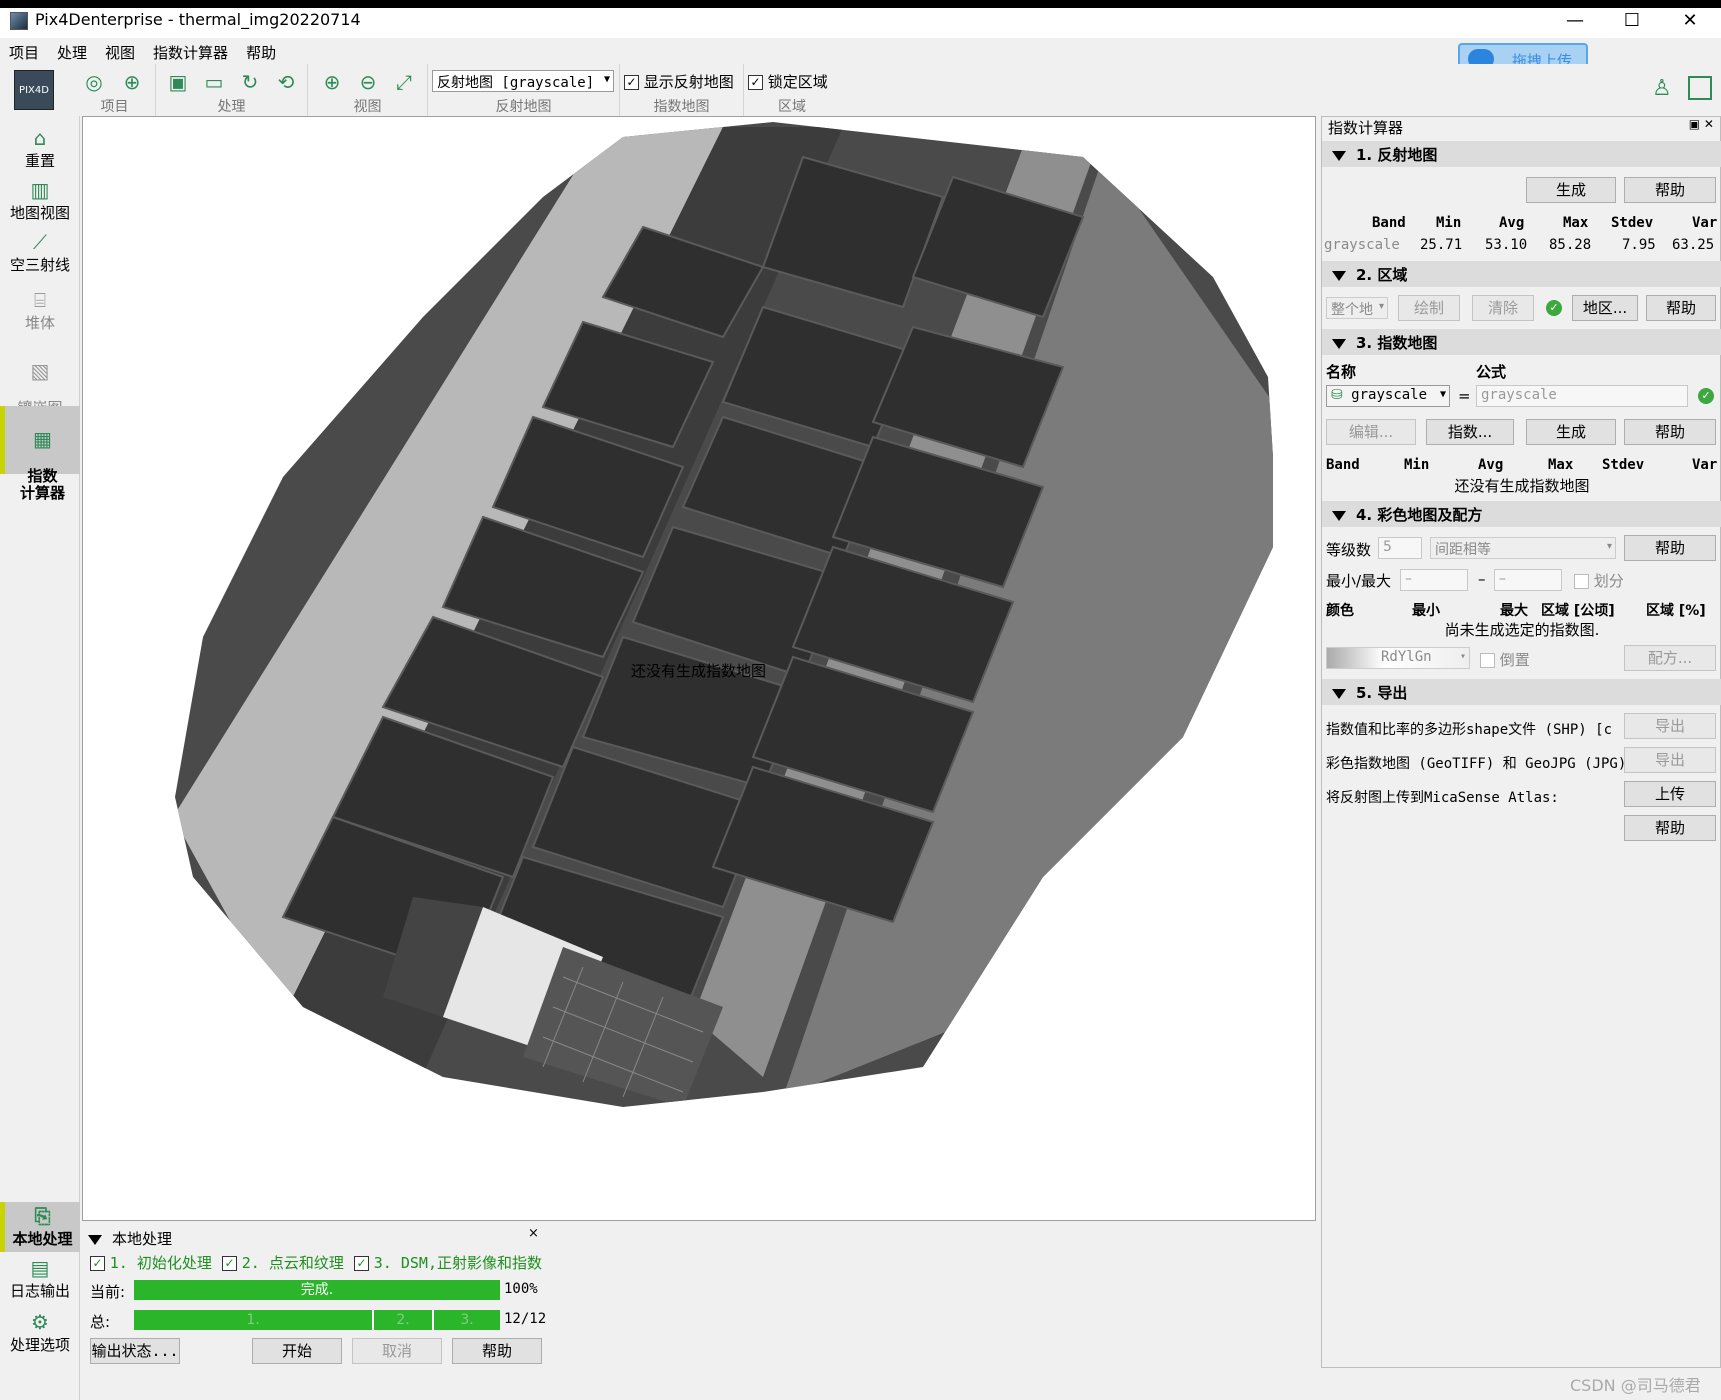  What do you see at coordinates (755, 82) in the screenshot?
I see `lock-region-checkbox: ✓` at bounding box center [755, 82].